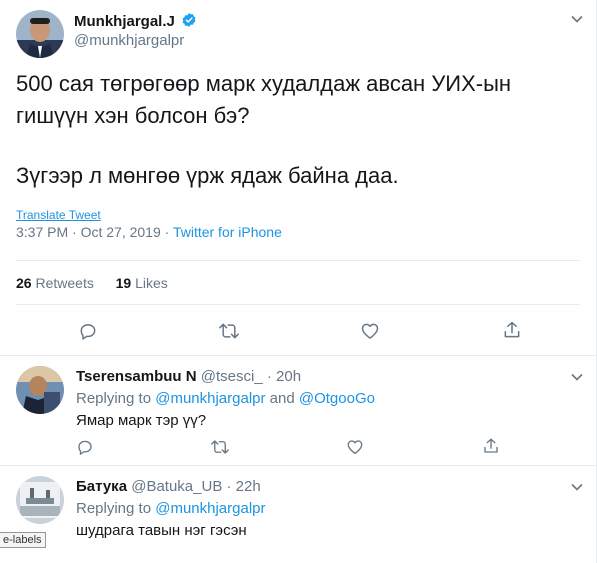 The height and width of the screenshot is (563, 597). What do you see at coordinates (161, 530) in the screenshot?
I see `reply-text: шудрага тавын нэг гэсэн` at bounding box center [161, 530].